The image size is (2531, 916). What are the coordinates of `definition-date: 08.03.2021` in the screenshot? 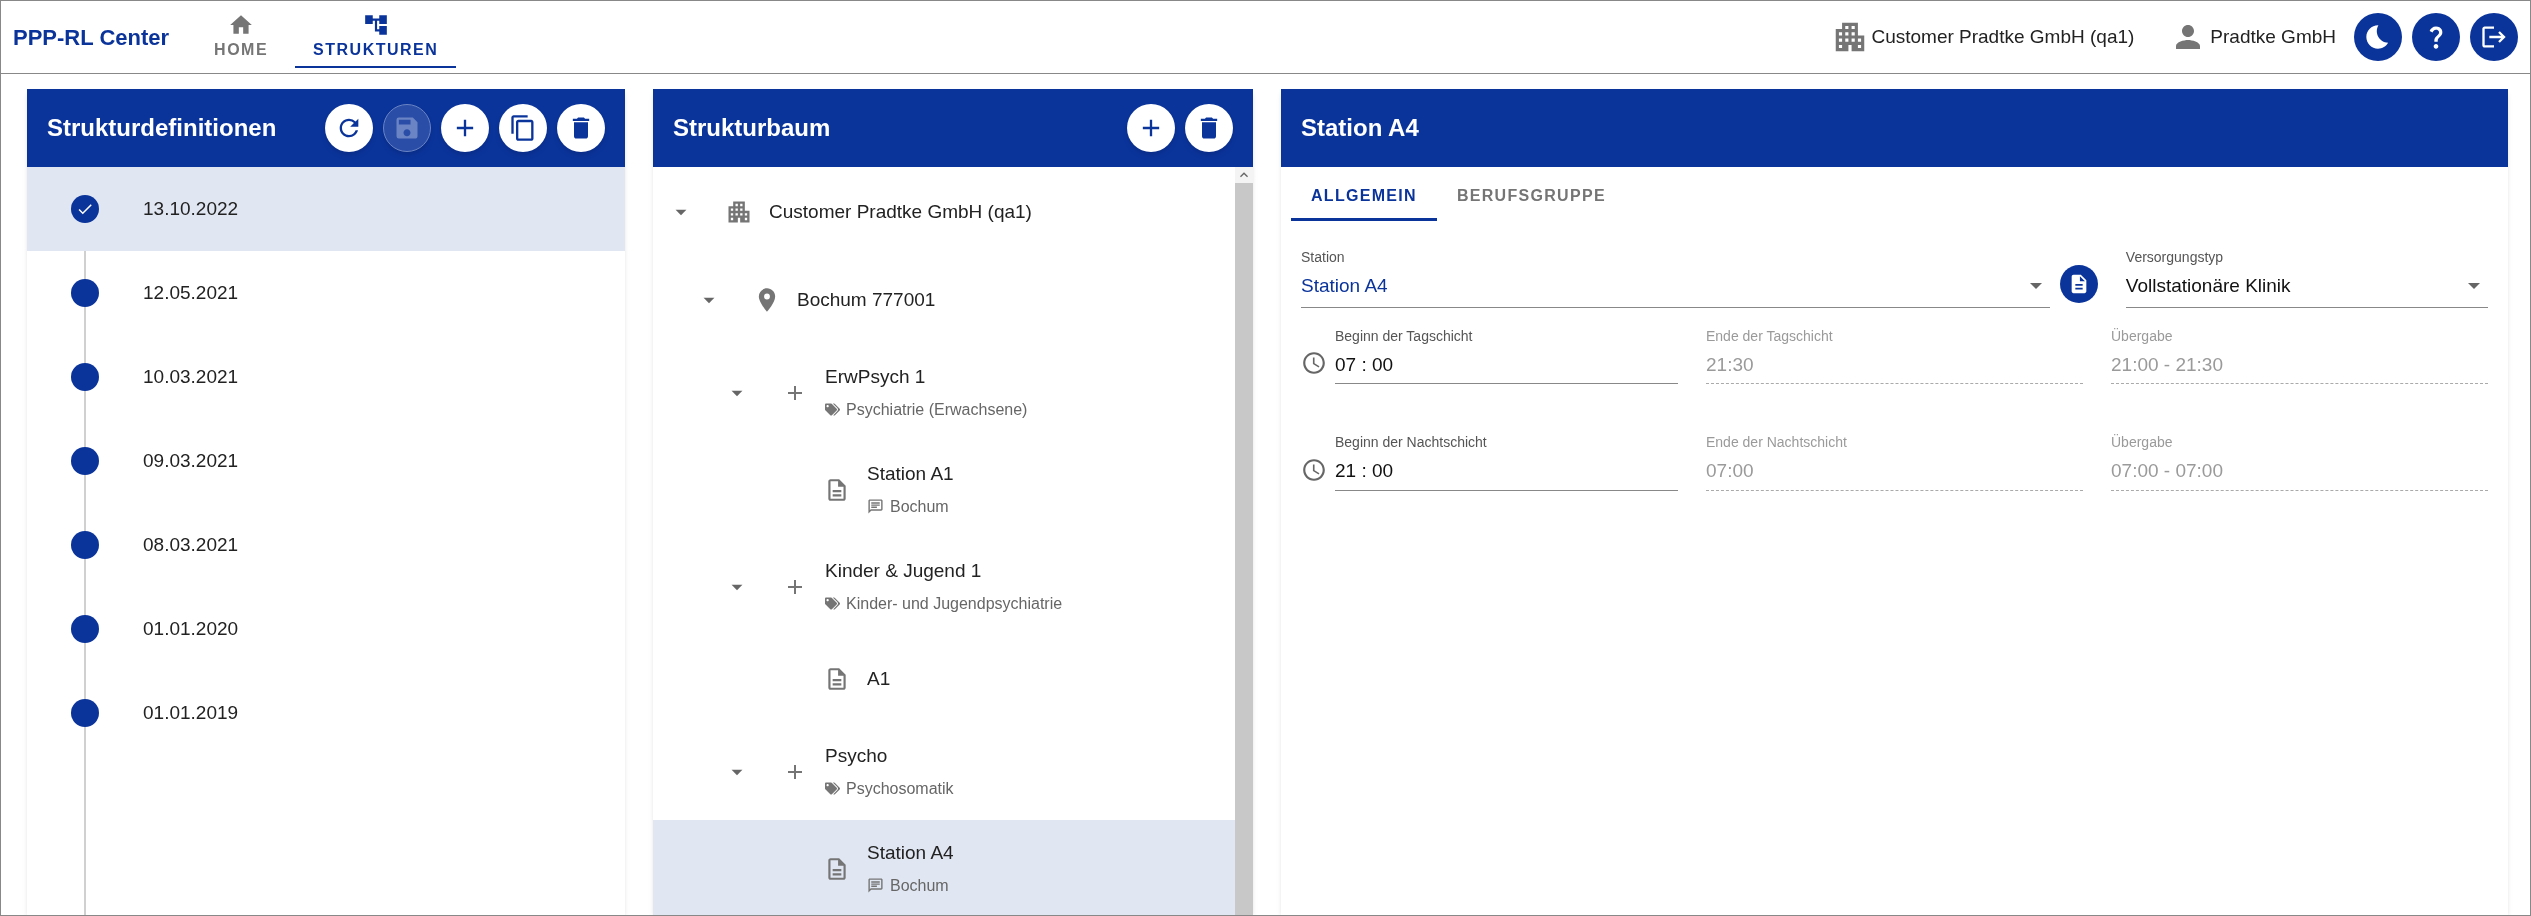 It's located at (191, 544).